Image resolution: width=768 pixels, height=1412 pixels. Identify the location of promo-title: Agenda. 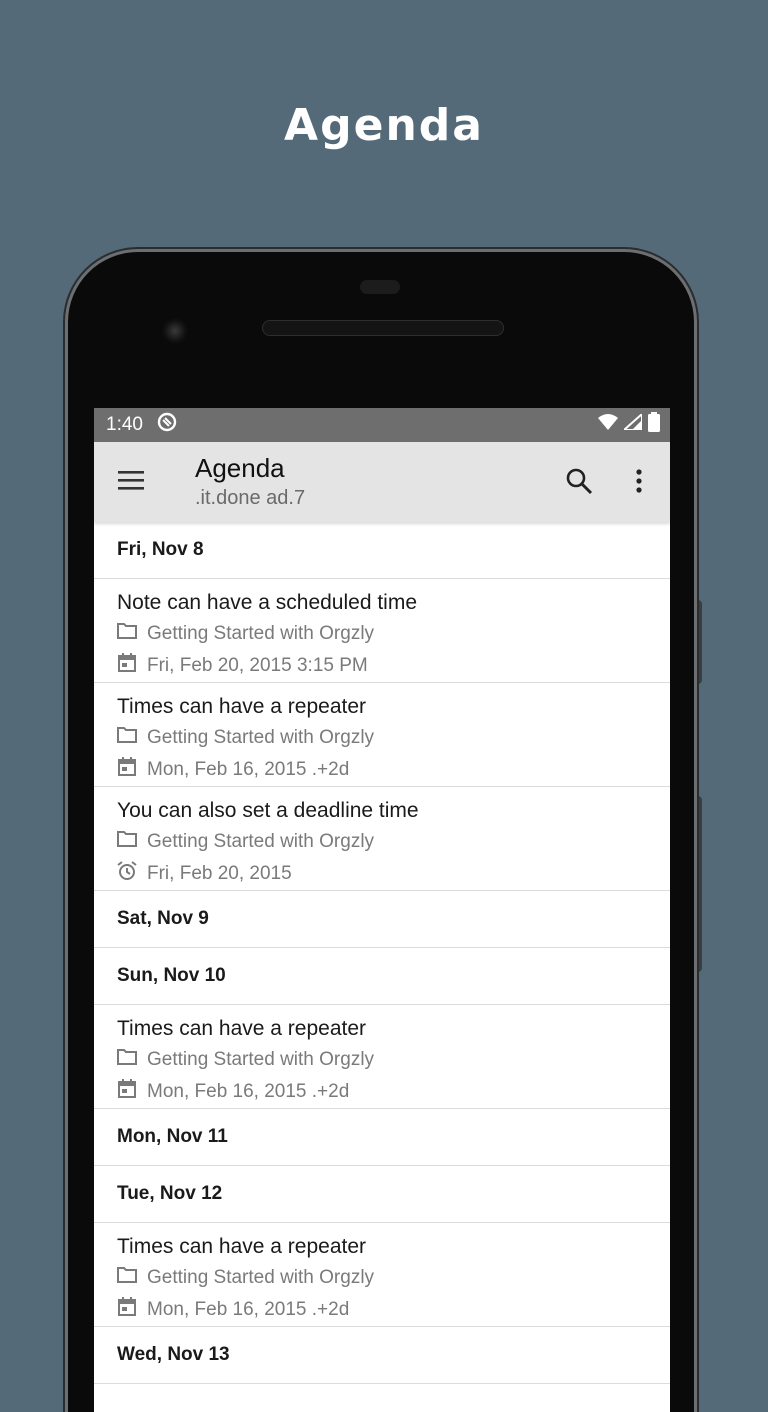
(384, 125).